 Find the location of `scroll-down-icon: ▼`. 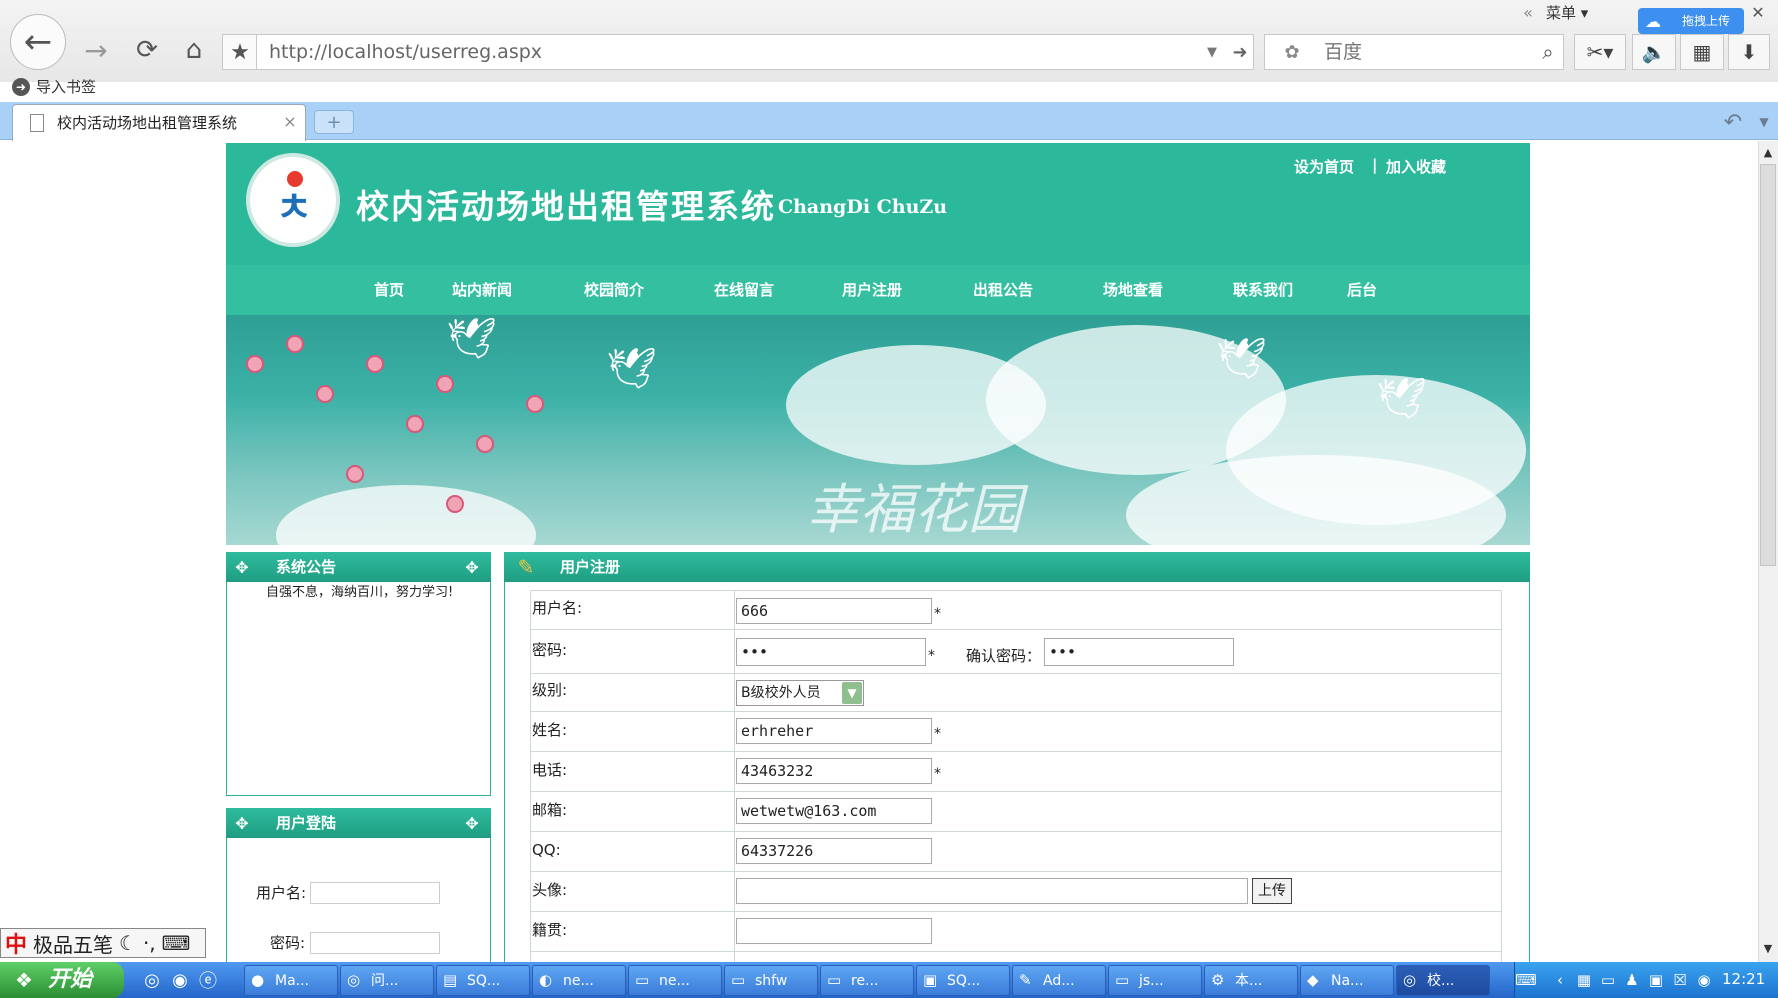

scroll-down-icon: ▼ is located at coordinates (1768, 948).